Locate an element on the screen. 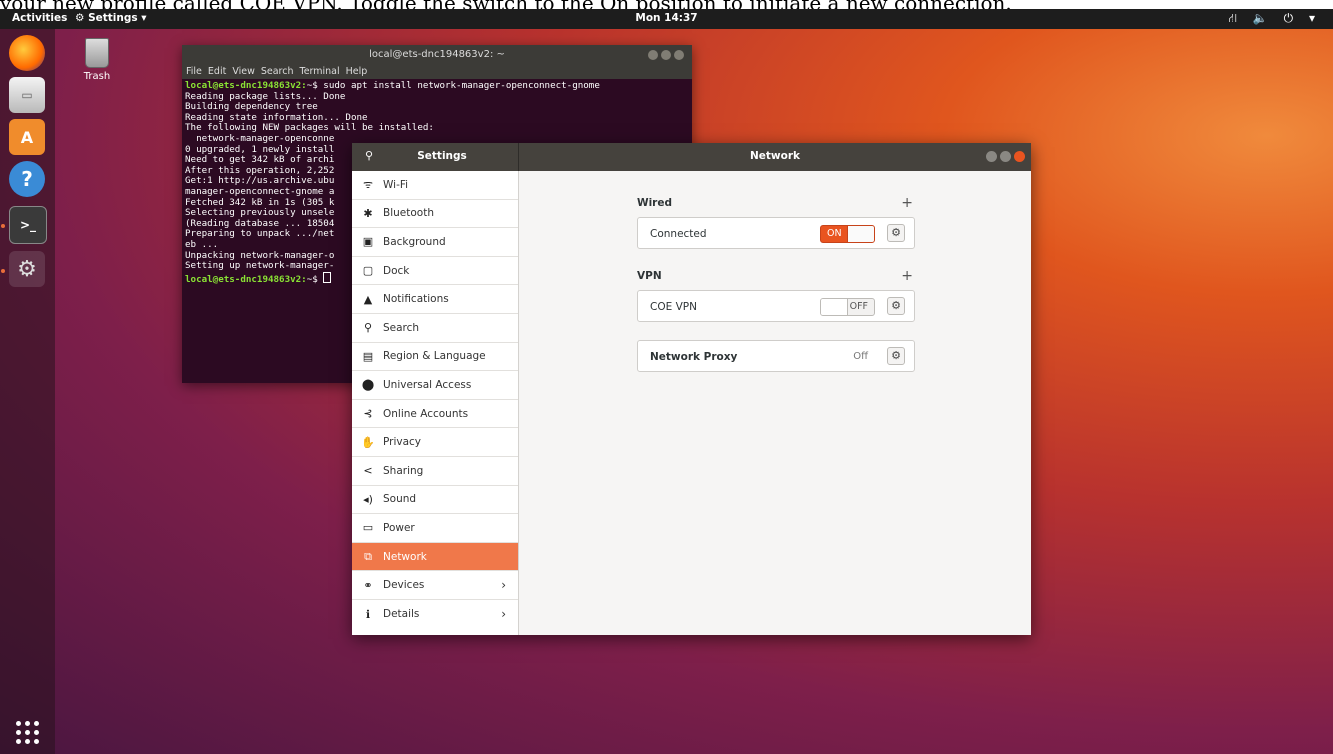 The image size is (1333, 754). help-icon: ? is located at coordinates (27, 179).